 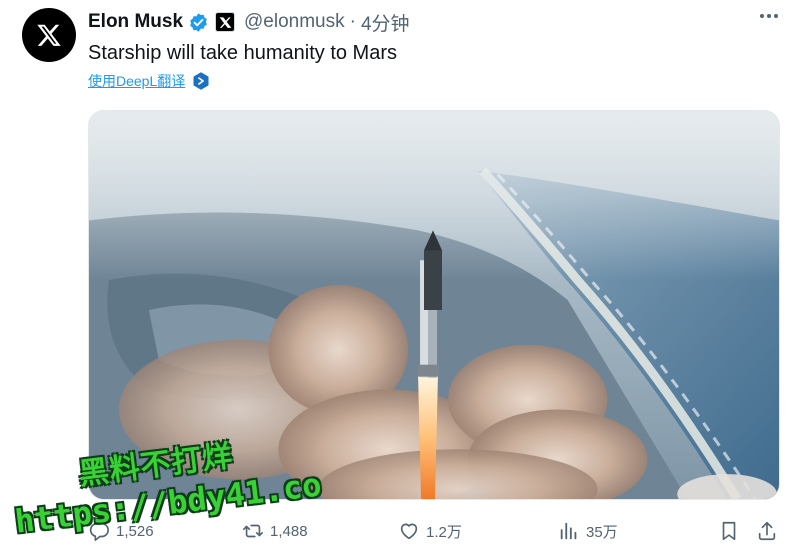 What do you see at coordinates (602, 532) in the screenshot?
I see `views-count: 35万` at bounding box center [602, 532].